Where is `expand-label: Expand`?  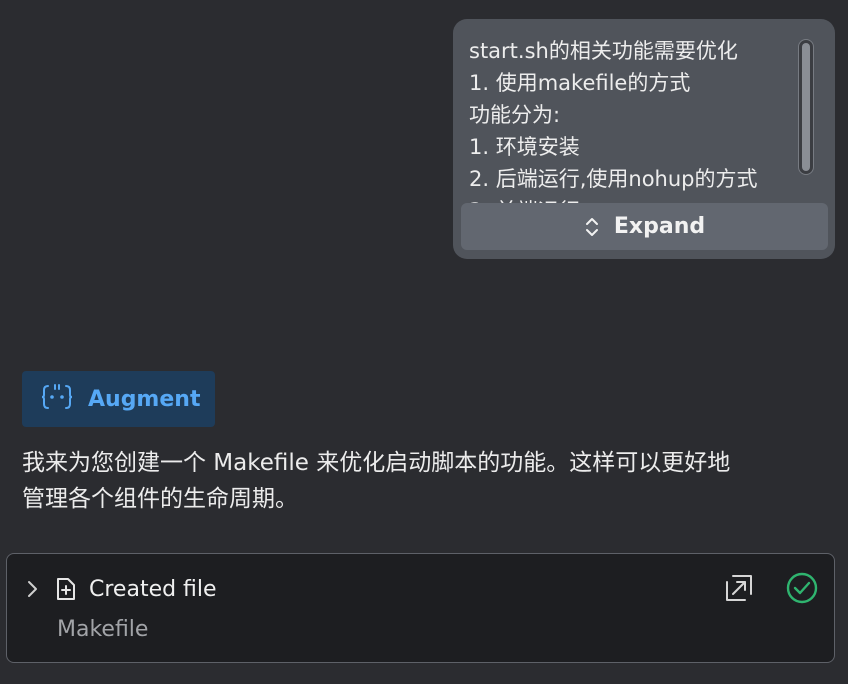
expand-label: Expand is located at coordinates (659, 226).